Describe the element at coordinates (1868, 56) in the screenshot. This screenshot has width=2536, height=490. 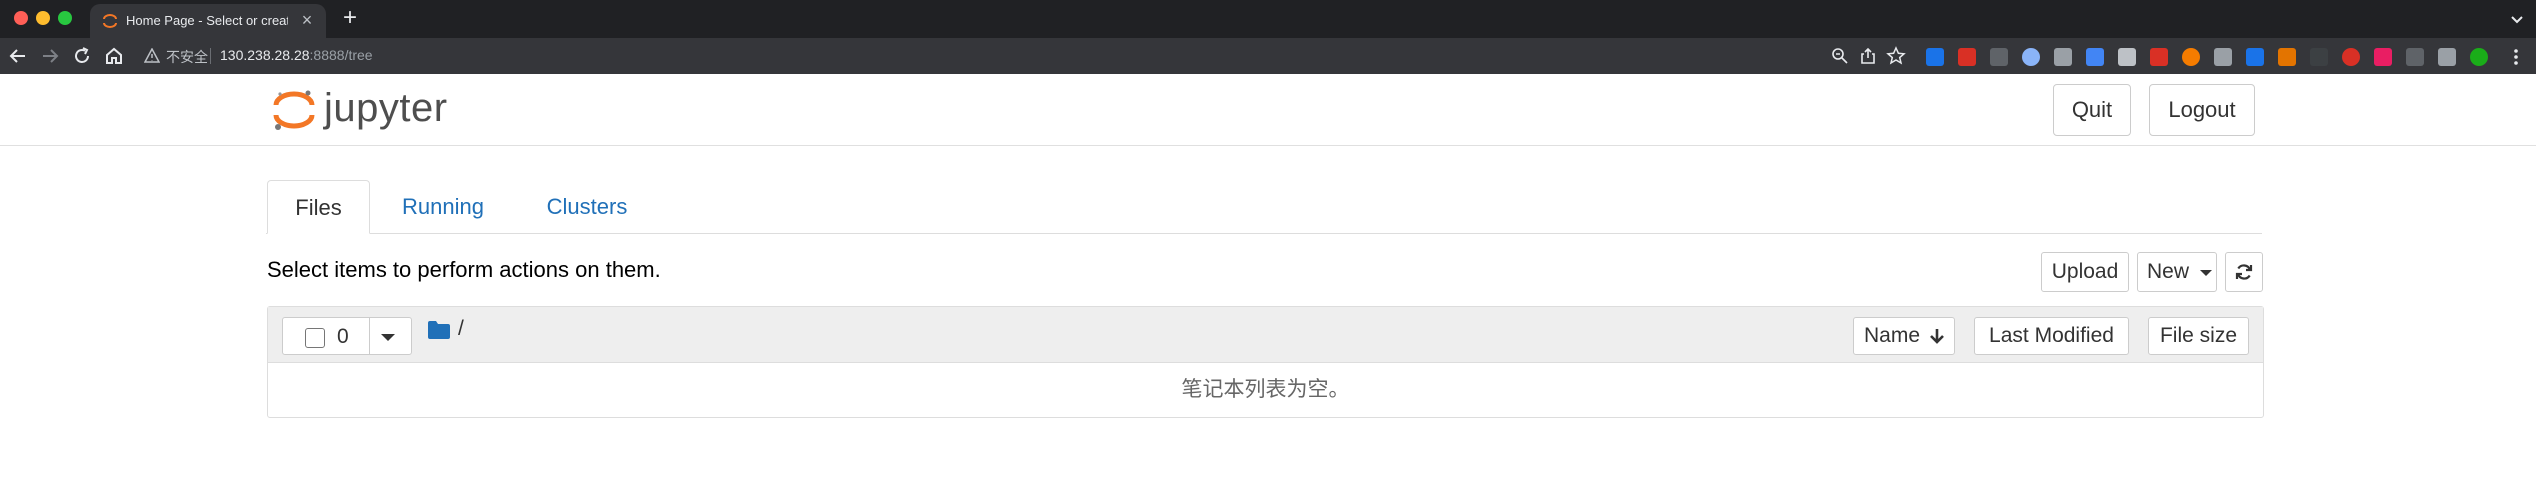
I see `share-icon` at that location.